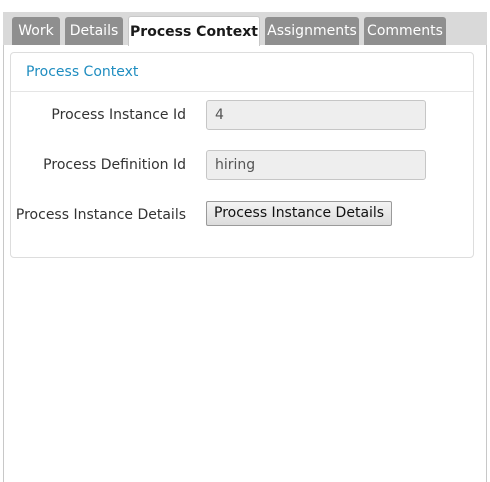 Image resolution: width=490 pixels, height=482 pixels. Describe the element at coordinates (312, 31) in the screenshot. I see `tab-assignments: Assignments` at that location.